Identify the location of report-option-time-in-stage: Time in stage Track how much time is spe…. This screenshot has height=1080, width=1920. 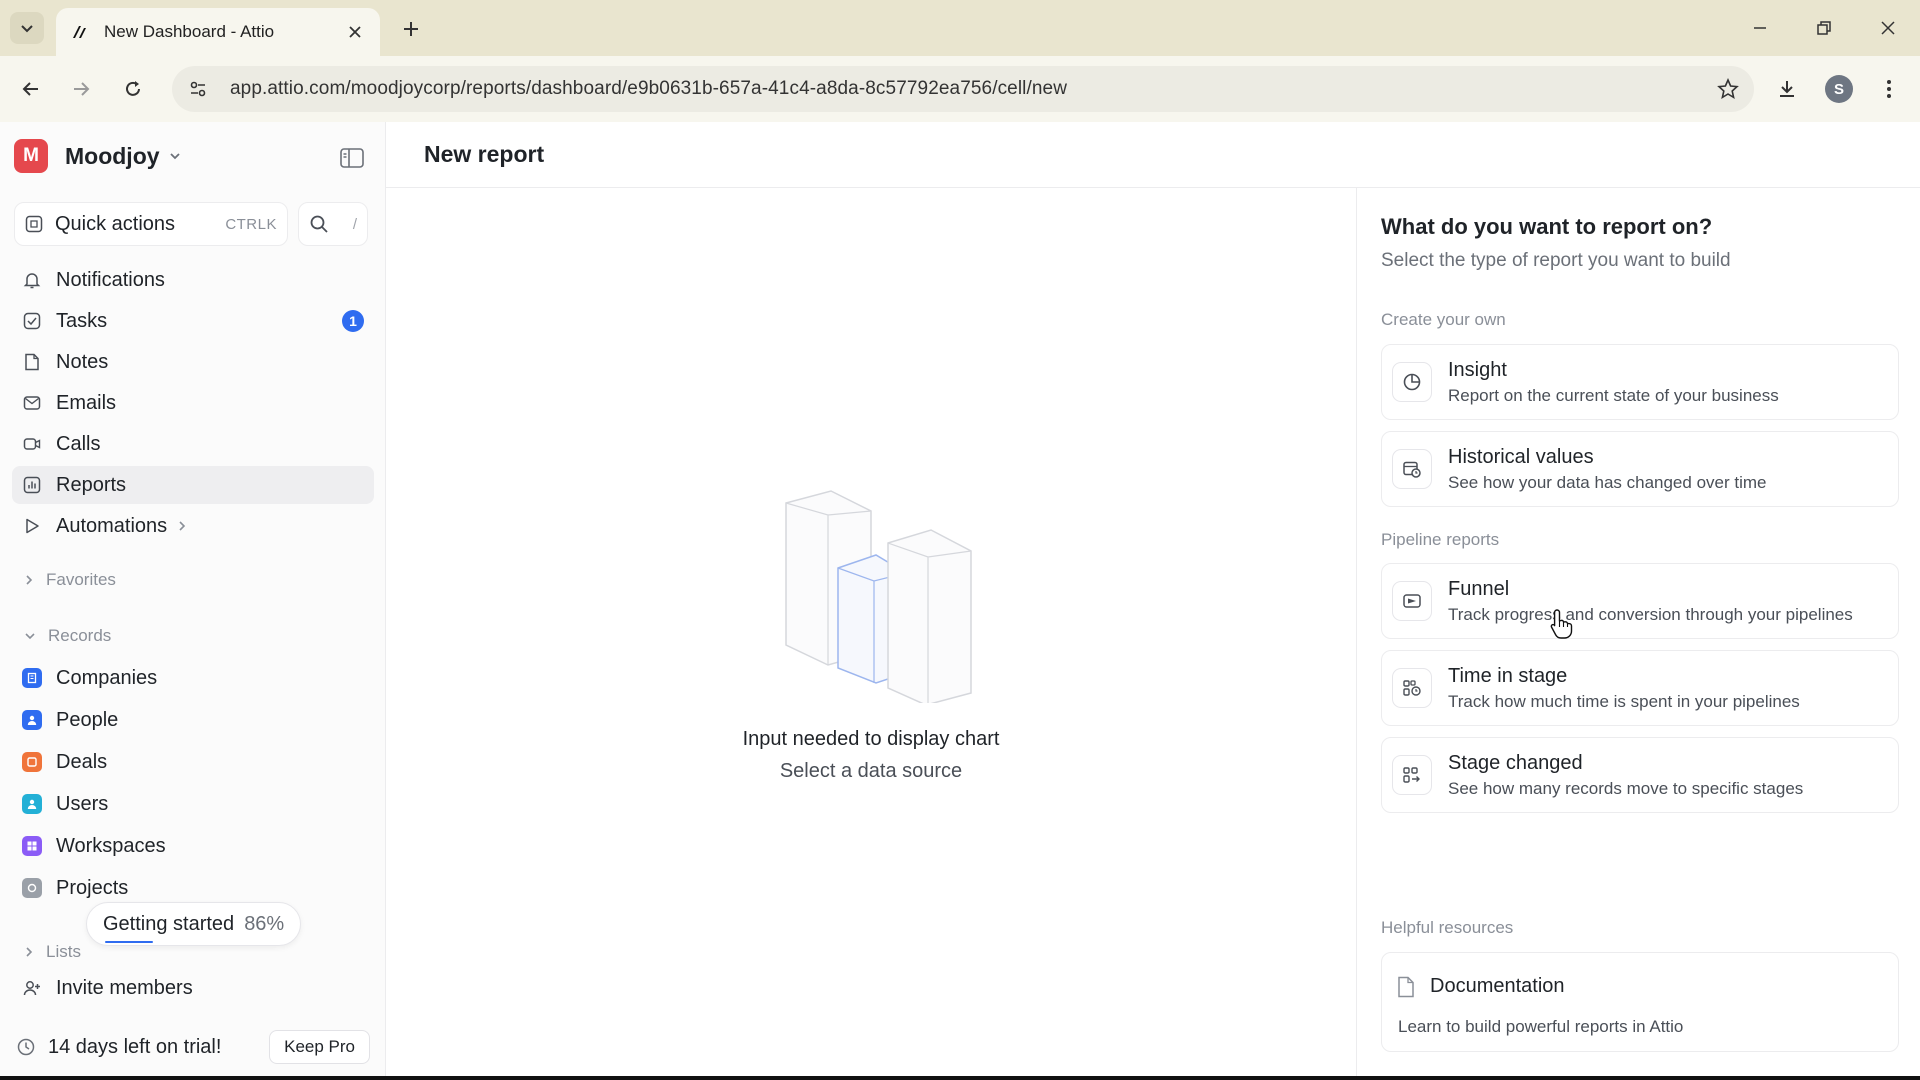
(1640, 688).